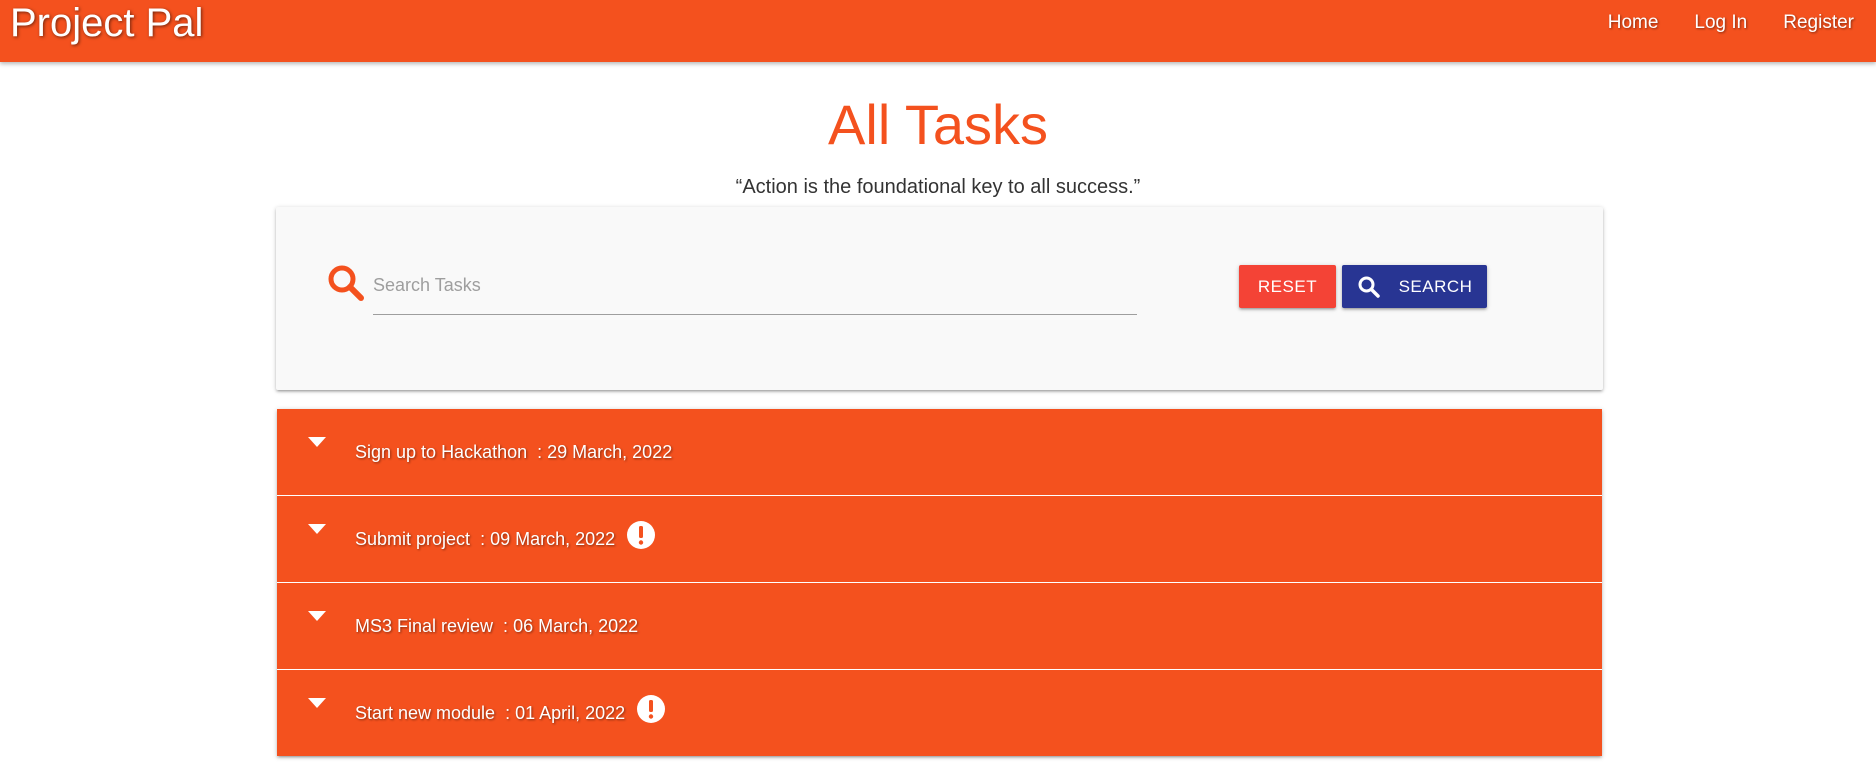 This screenshot has width=1876, height=772. Describe the element at coordinates (610, 452) in the screenshot. I see `task-due-date: 29 March, 2022` at that location.